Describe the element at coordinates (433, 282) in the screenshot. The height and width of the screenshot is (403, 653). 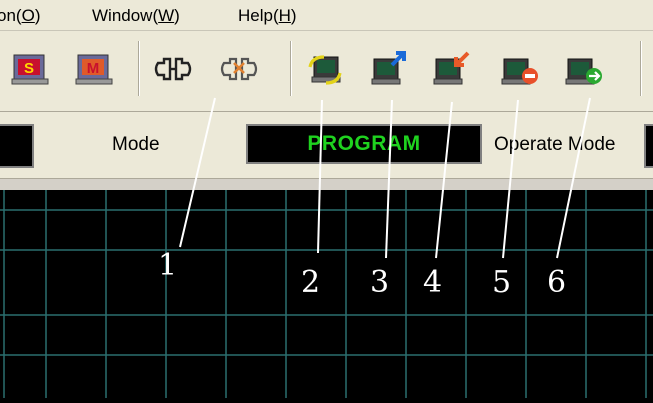
I see `callout-number-4: 4` at that location.